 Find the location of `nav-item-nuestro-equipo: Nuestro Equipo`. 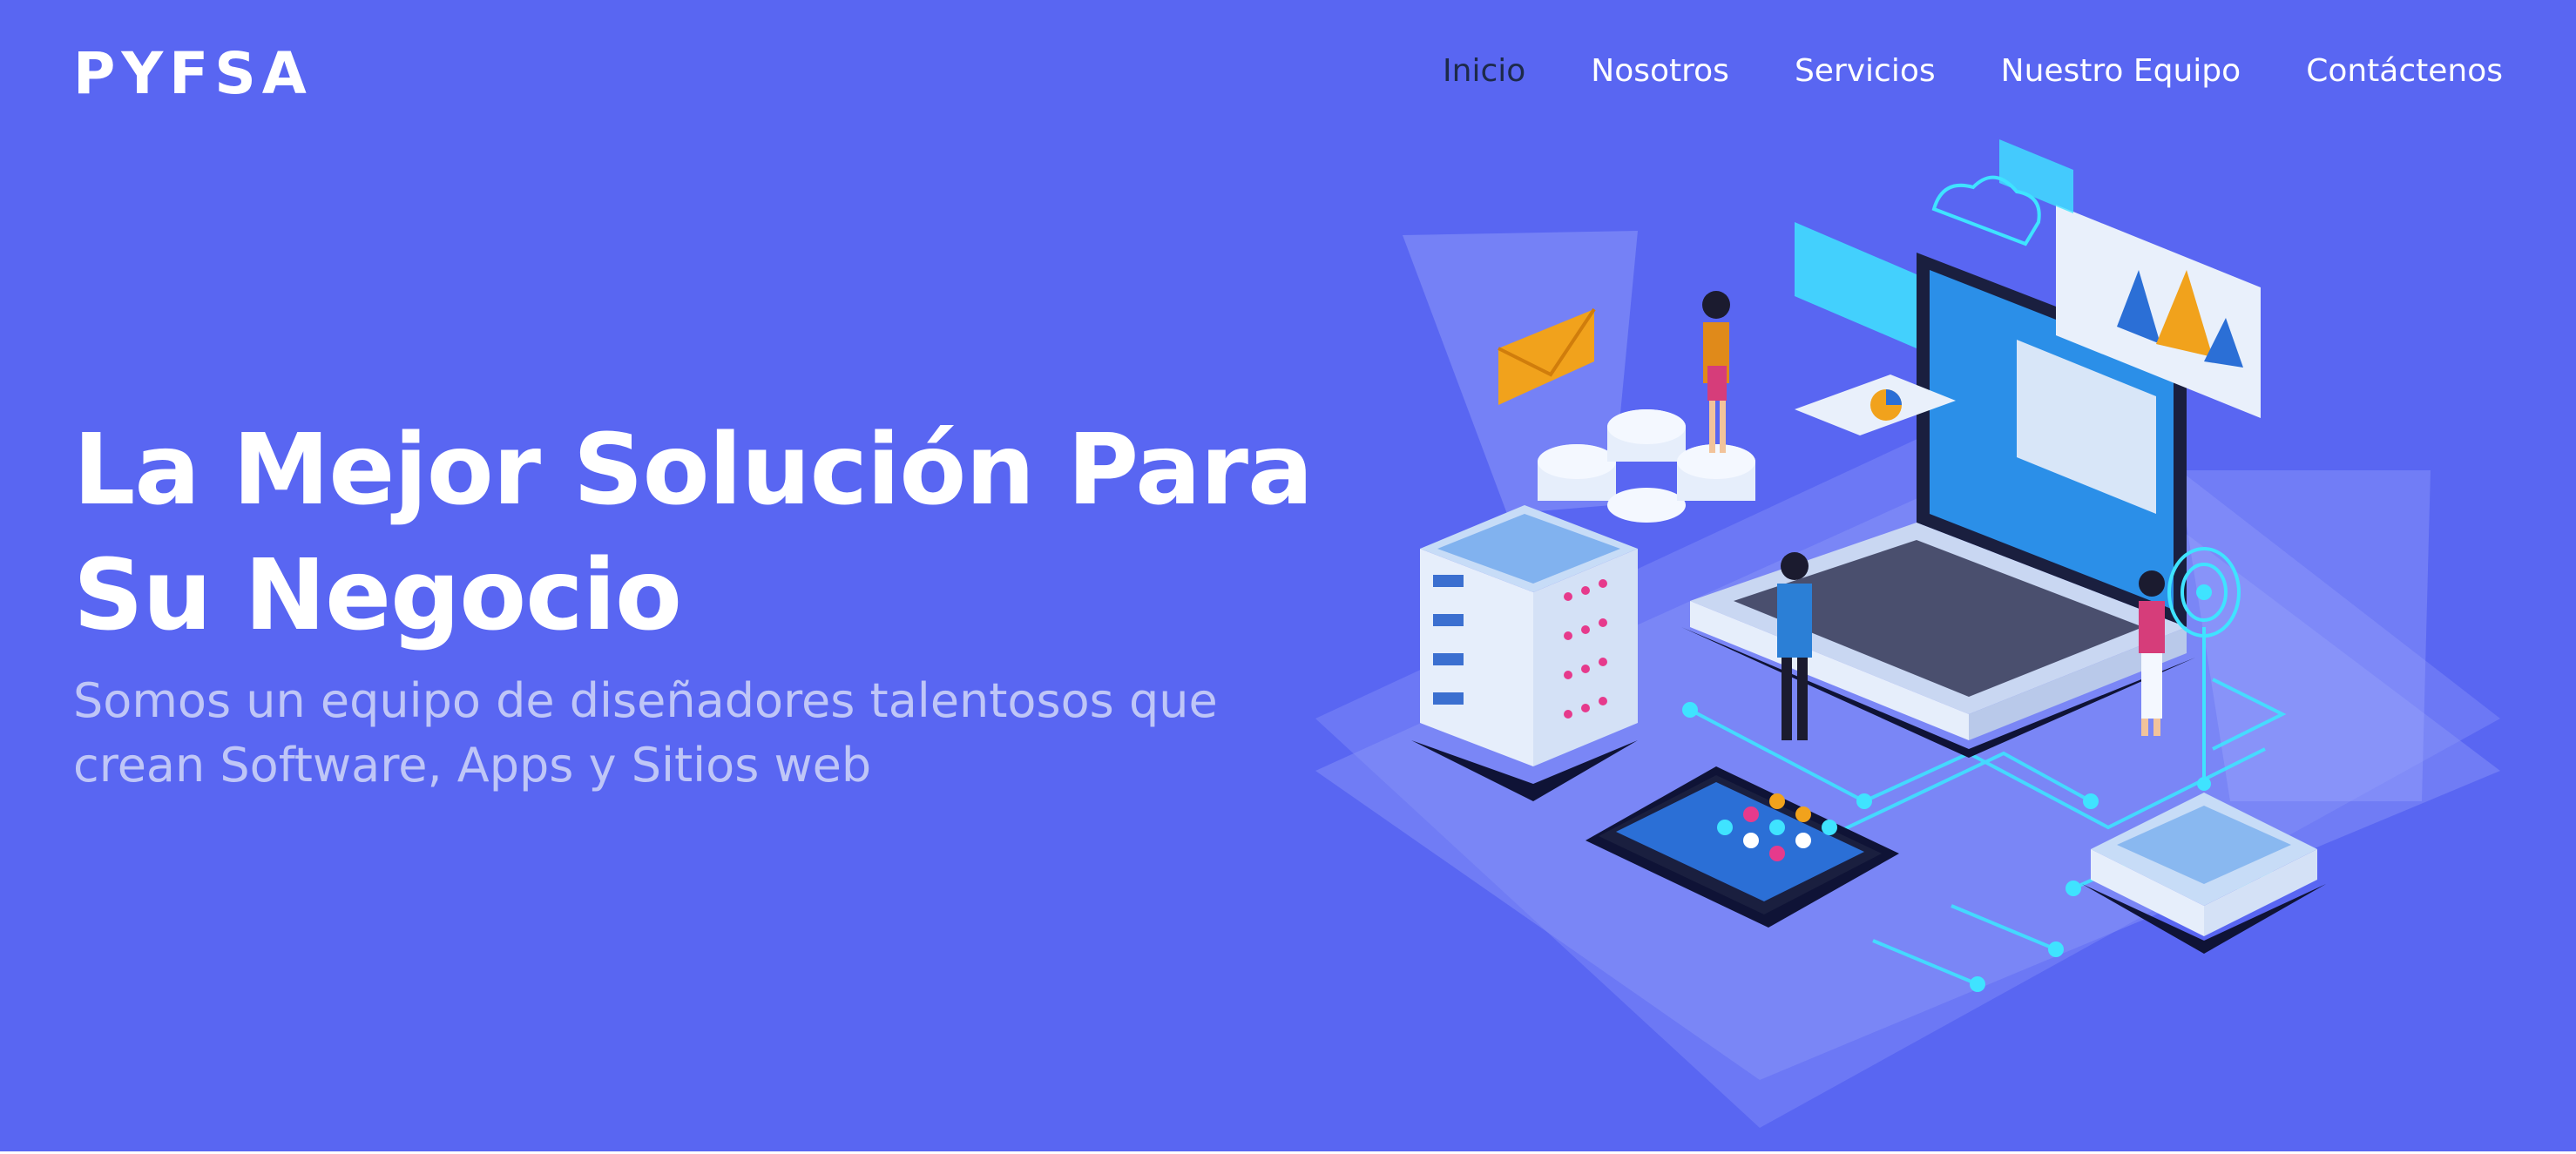

nav-item-nuestro-equipo: Nuestro Equipo is located at coordinates (2121, 71).